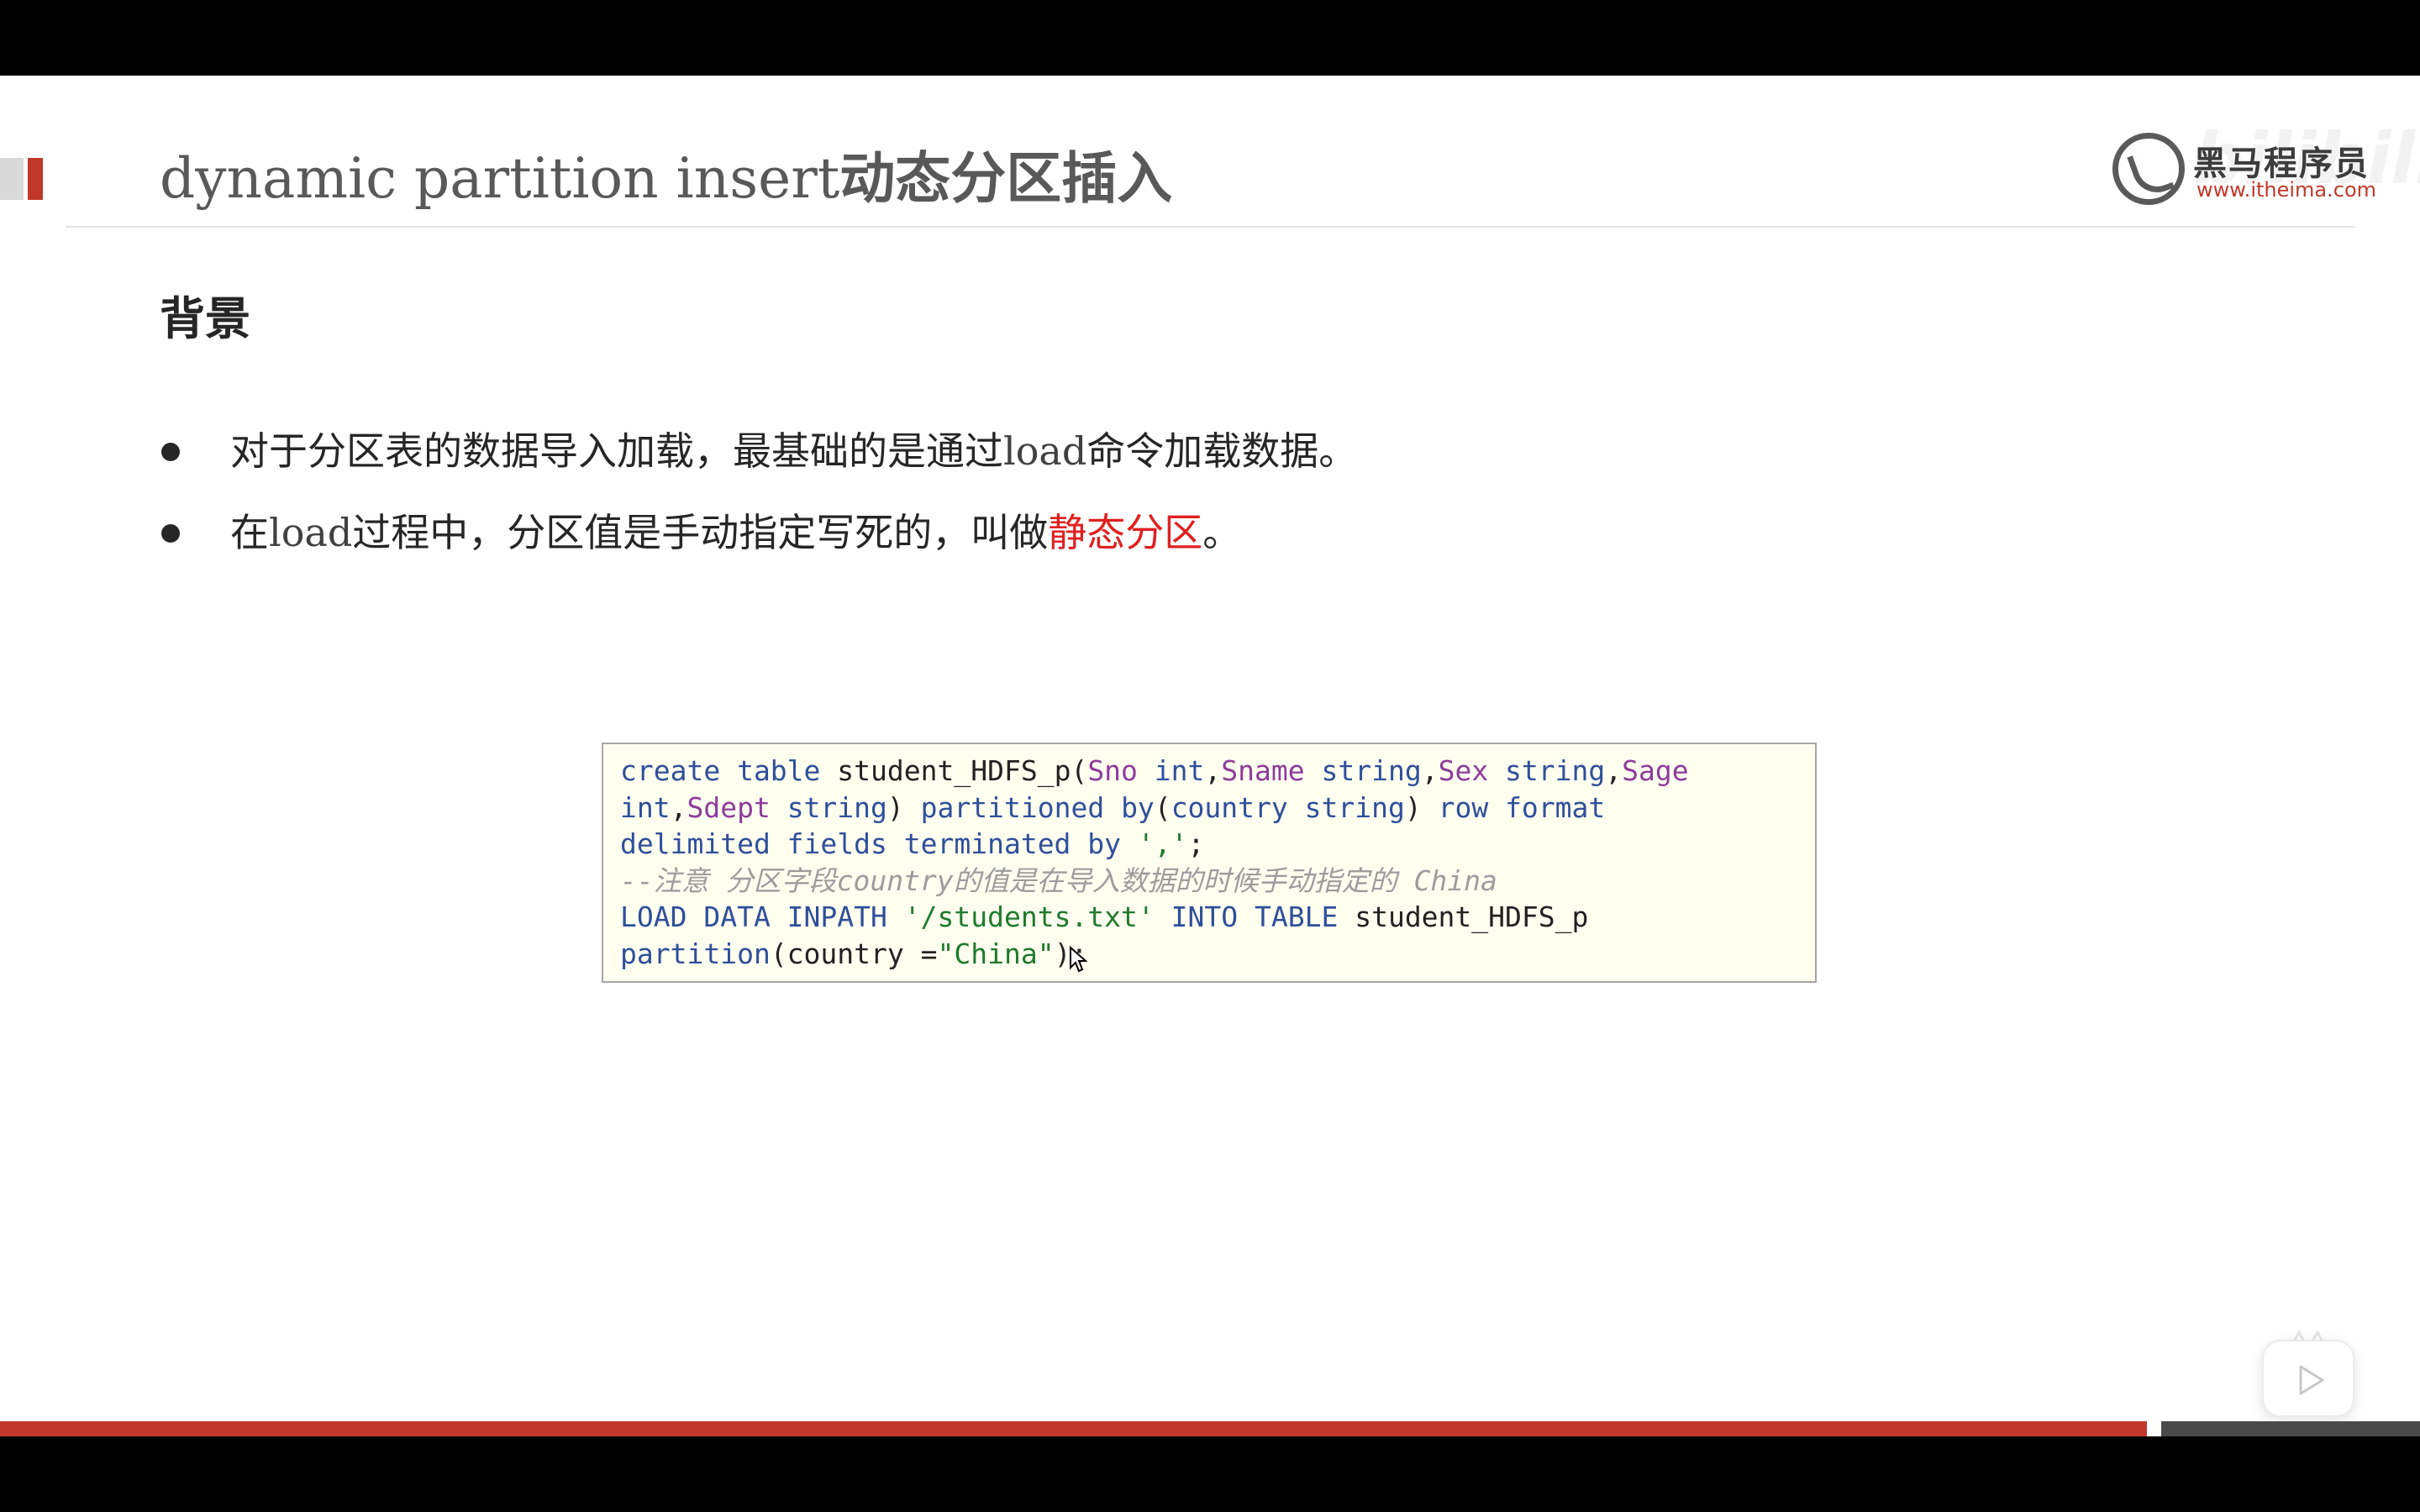  Describe the element at coordinates (1210, 227) in the screenshot. I see `title-divider` at that location.